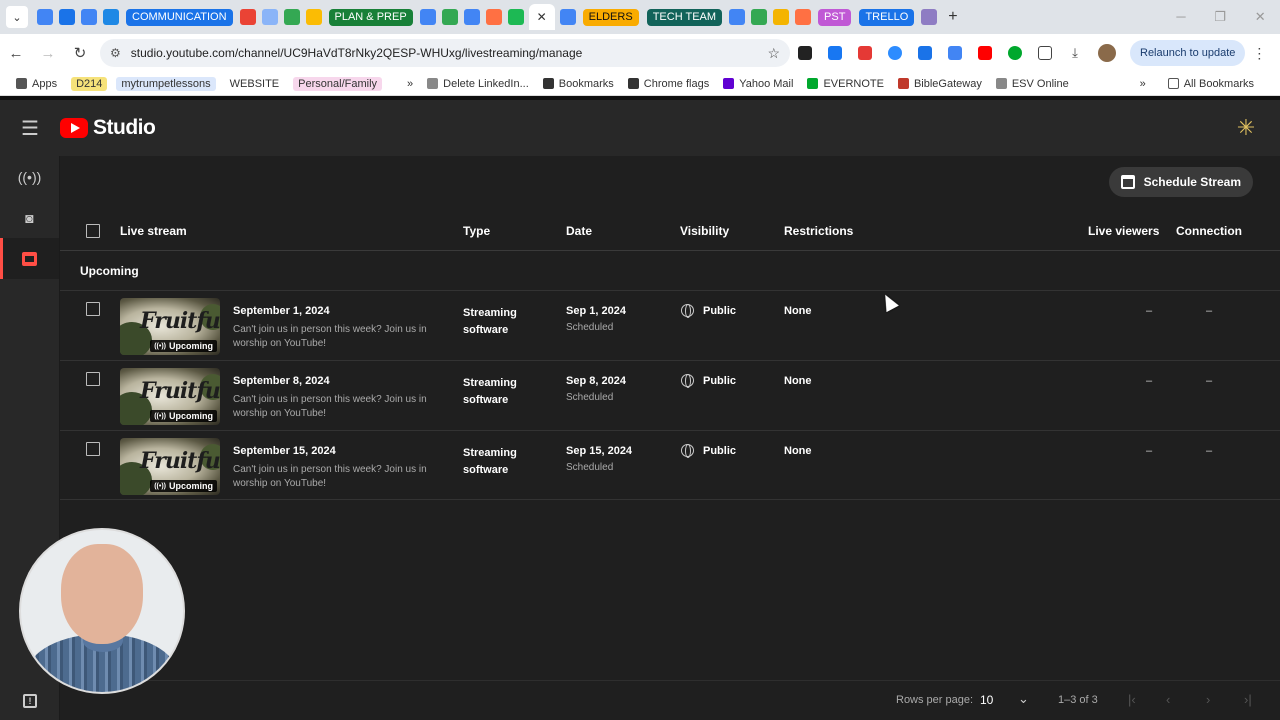 The width and height of the screenshot is (1280, 720). What do you see at coordinates (29, 176) in the screenshot?
I see `rail-stream-icon: ((•))` at bounding box center [29, 176].